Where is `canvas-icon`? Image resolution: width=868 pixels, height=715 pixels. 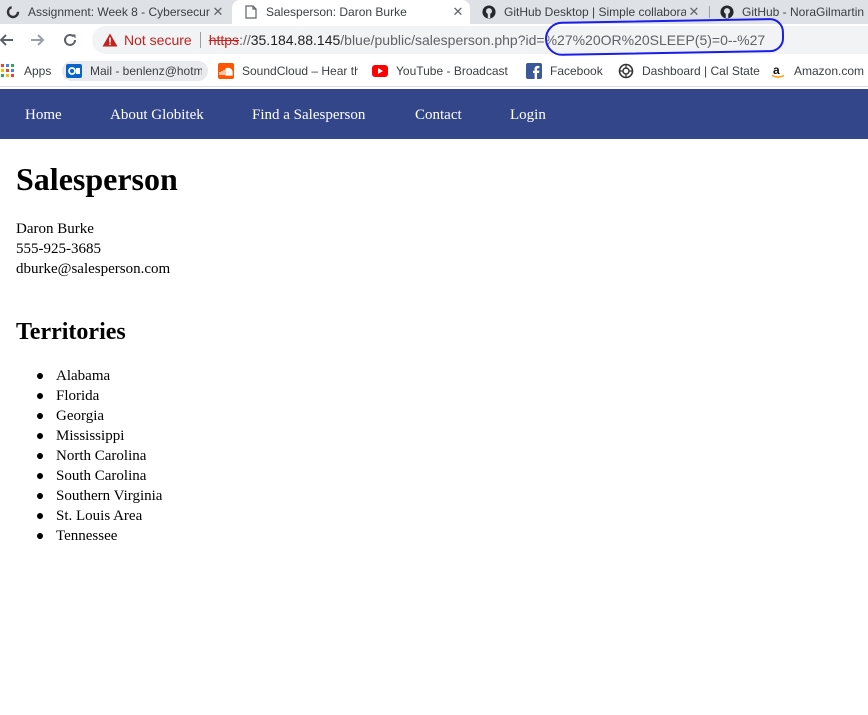
canvas-icon is located at coordinates (13, 12).